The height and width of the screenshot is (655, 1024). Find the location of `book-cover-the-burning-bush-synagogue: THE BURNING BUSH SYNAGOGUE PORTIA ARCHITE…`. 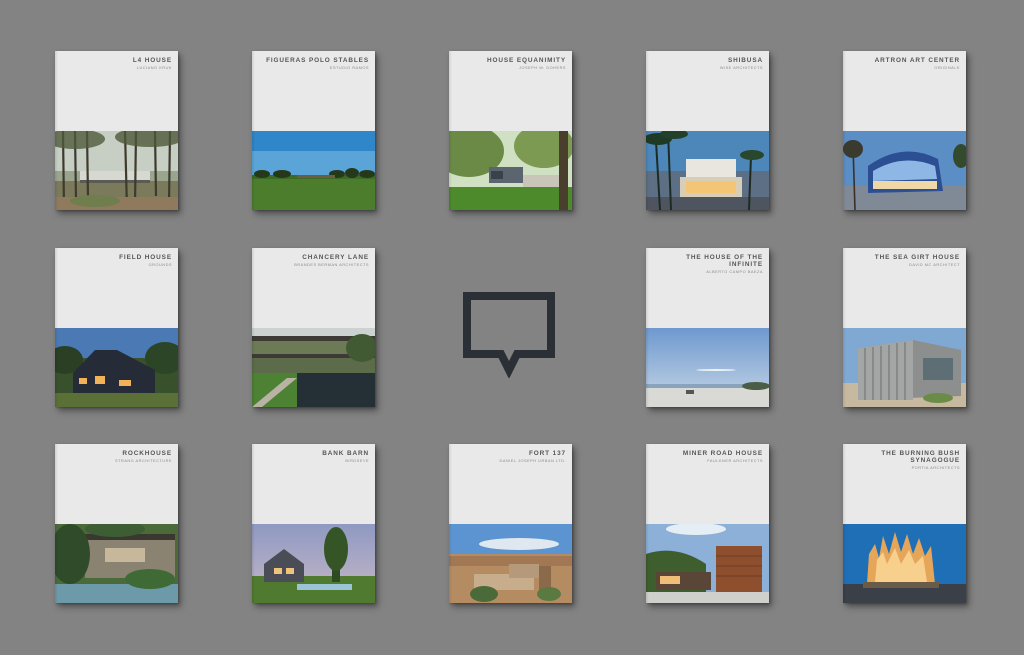

book-cover-the-burning-bush-synagogue: THE BURNING BUSH SYNAGOGUE PORTIA ARCHITE… is located at coordinates (904, 523).